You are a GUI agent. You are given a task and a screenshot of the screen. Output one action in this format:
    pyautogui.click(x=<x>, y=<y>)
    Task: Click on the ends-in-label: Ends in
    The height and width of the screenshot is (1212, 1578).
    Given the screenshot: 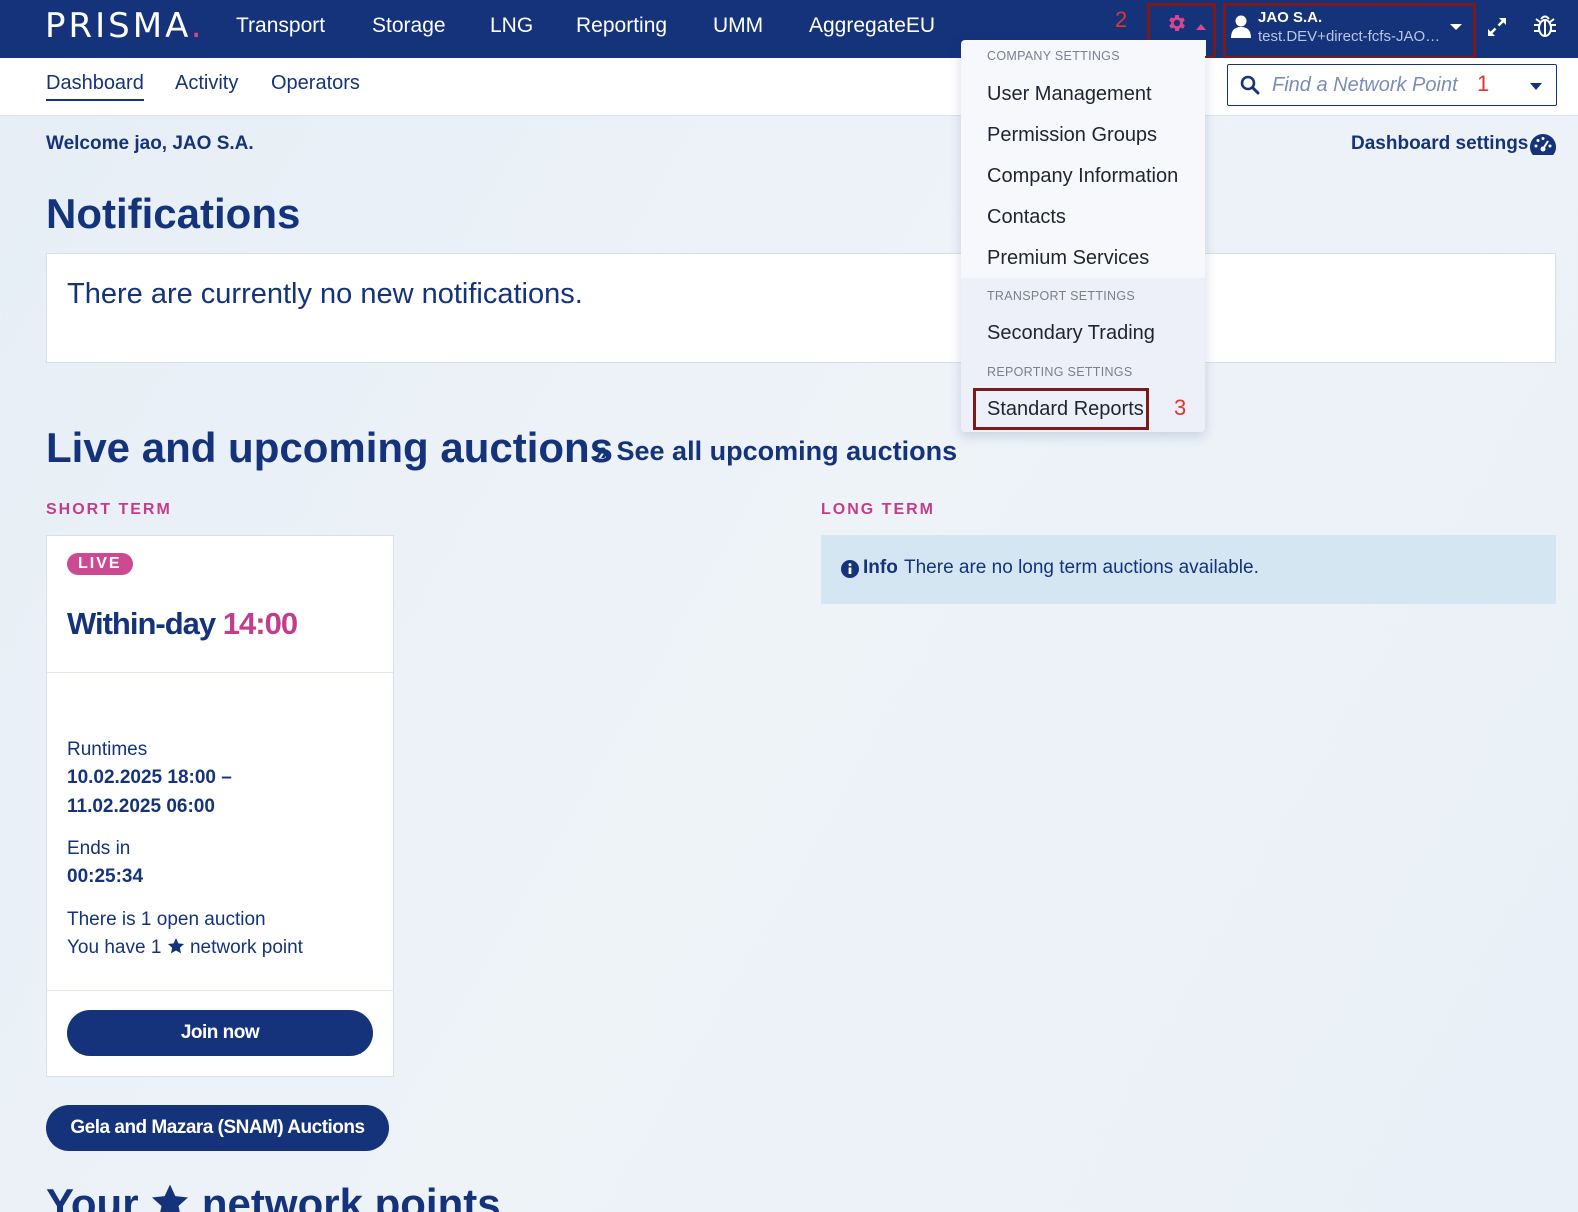 What is the action you would take?
    pyautogui.click(x=99, y=848)
    